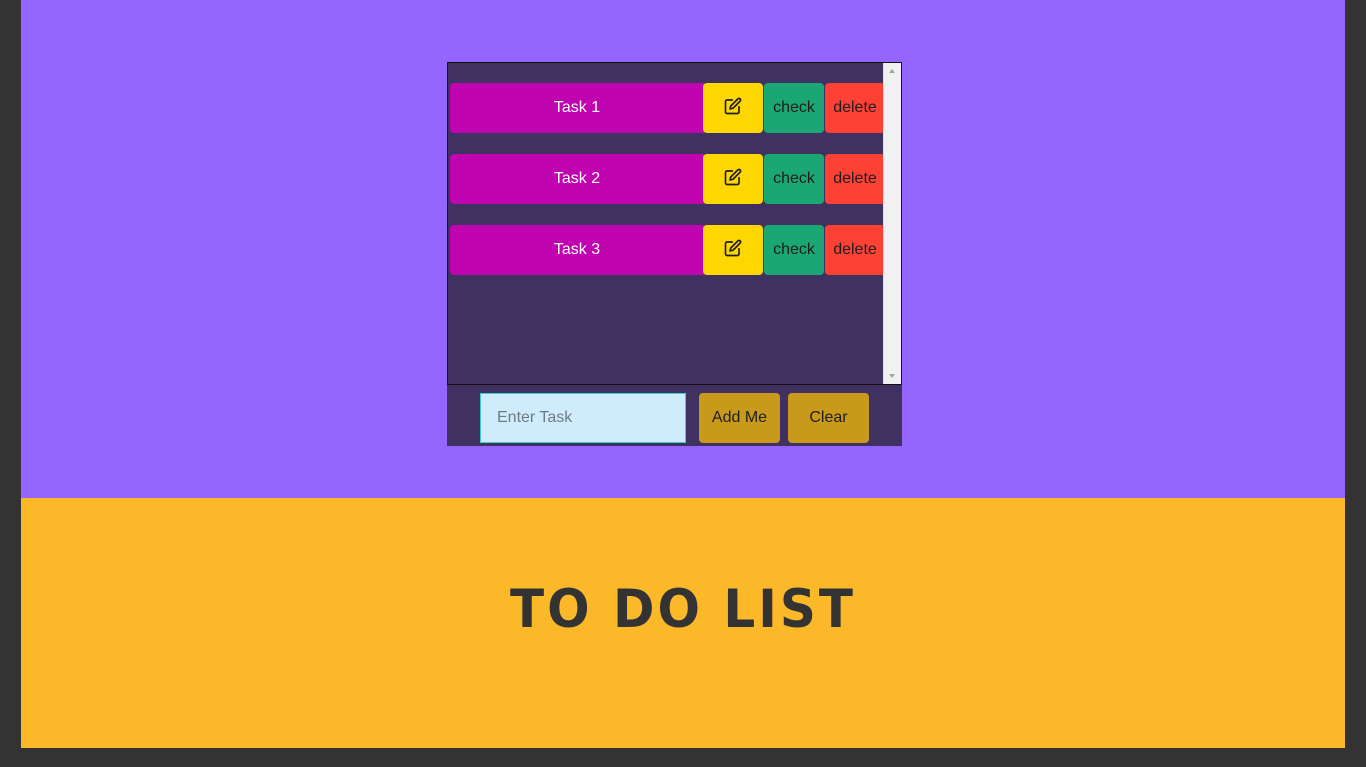 This screenshot has width=1366, height=767. Describe the element at coordinates (577, 108) in the screenshot. I see `task-name: Task 1` at that location.